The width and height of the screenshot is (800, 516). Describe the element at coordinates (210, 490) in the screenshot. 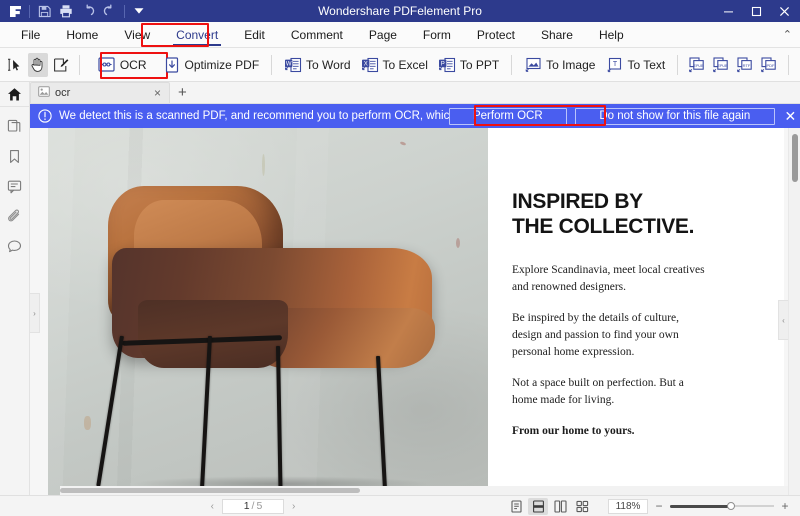

I see `horizontal-scrollbar-thumb` at that location.